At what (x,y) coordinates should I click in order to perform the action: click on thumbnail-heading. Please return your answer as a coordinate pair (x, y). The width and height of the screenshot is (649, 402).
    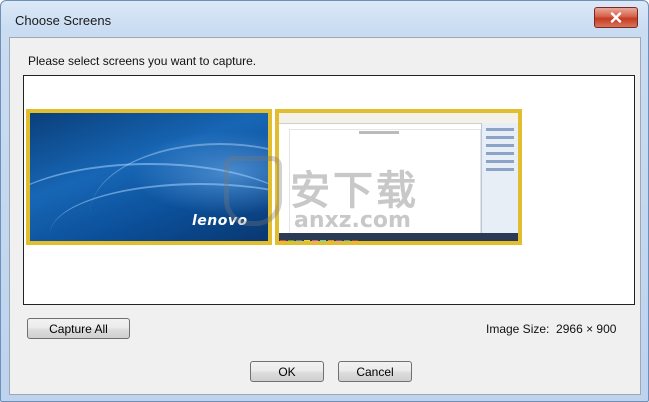
    Looking at the image, I should click on (379, 132).